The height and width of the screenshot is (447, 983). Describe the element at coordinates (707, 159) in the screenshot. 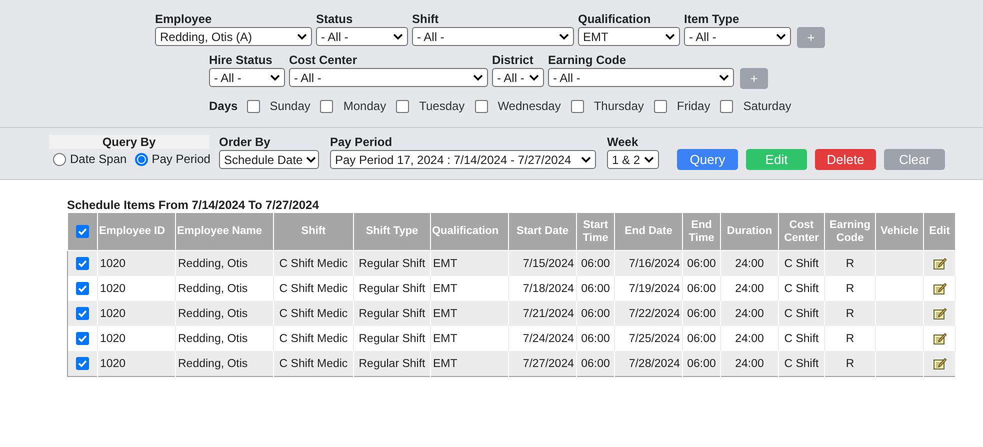

I see `action-button: Query` at that location.